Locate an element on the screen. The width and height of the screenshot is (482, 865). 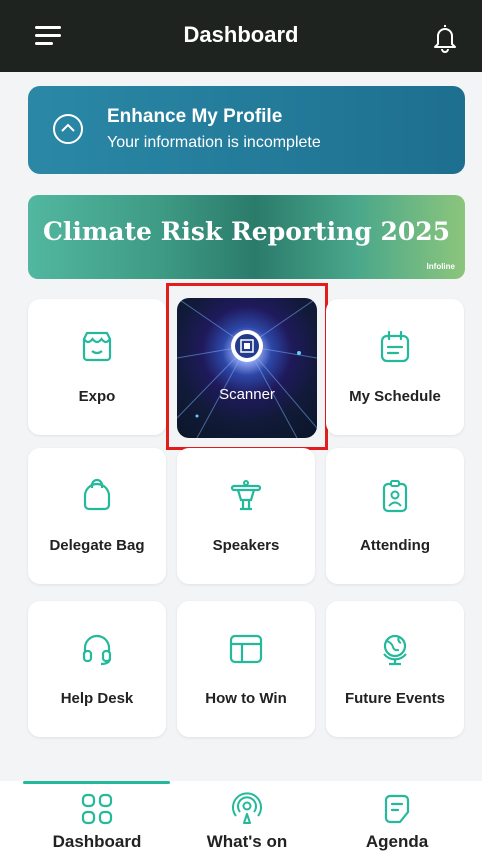
podium-icon is located at coordinates (246, 495).